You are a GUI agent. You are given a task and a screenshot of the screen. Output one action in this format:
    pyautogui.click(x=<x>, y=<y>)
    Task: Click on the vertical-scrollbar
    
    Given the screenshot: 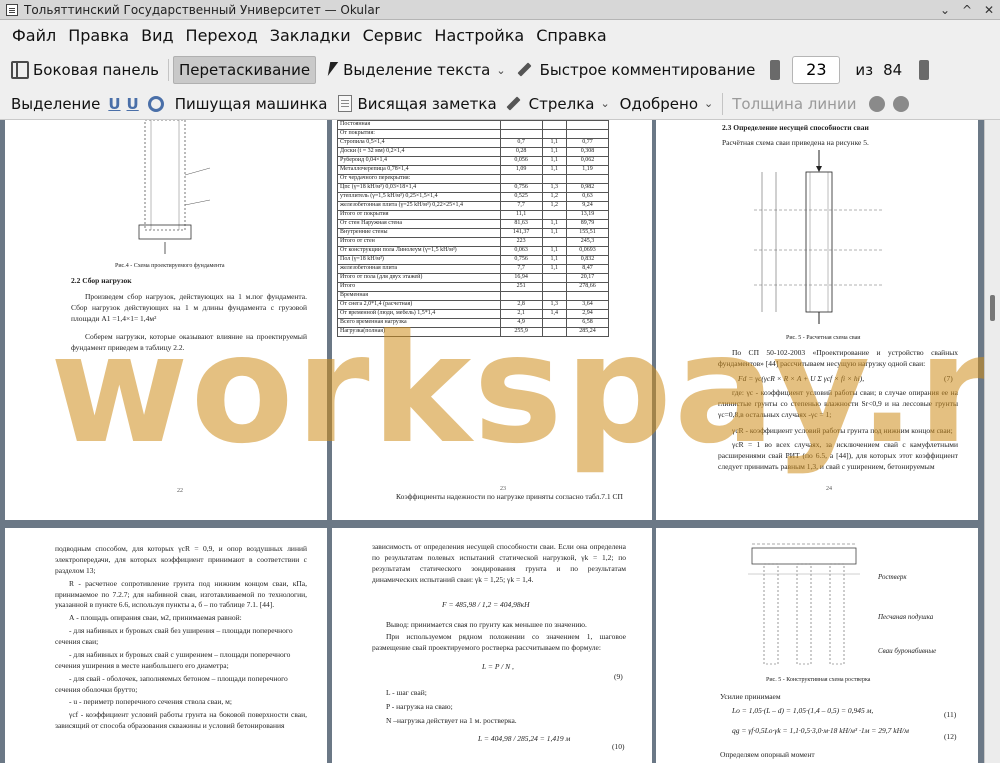 What is the action you would take?
    pyautogui.click(x=992, y=441)
    